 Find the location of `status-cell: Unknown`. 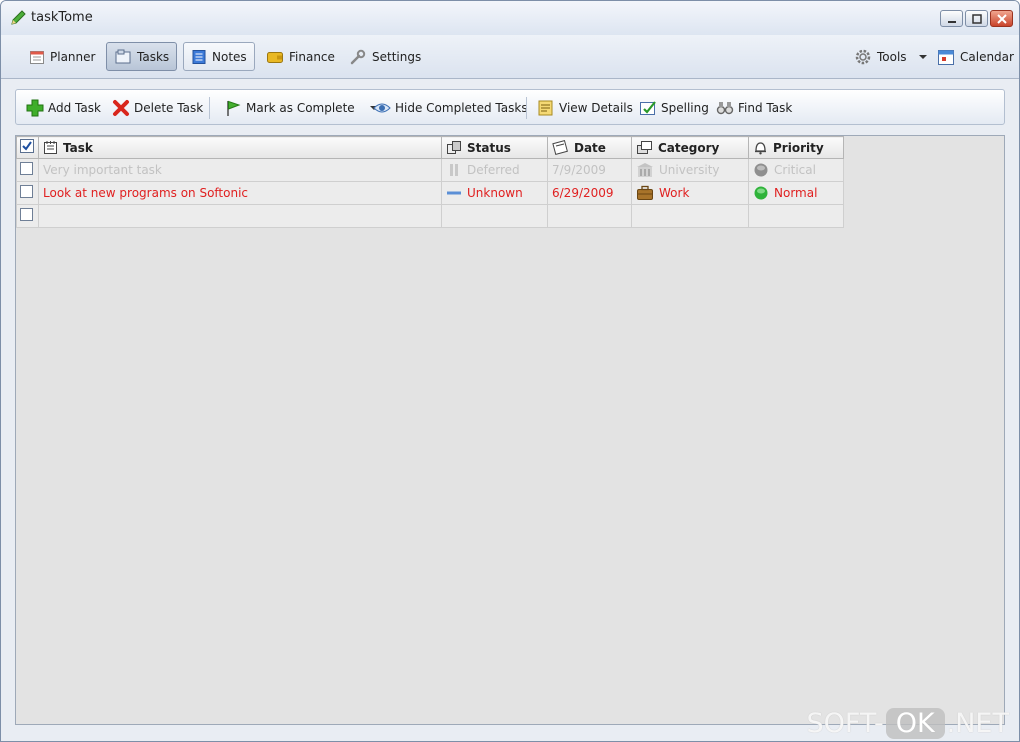

status-cell: Unknown is located at coordinates (494, 193).